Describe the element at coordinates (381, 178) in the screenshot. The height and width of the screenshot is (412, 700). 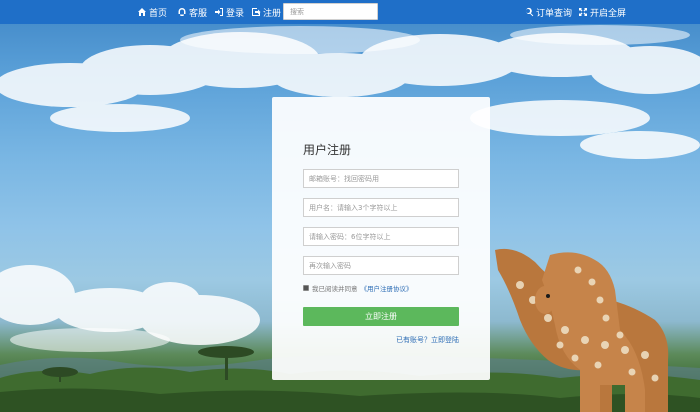
I see `email-field` at that location.